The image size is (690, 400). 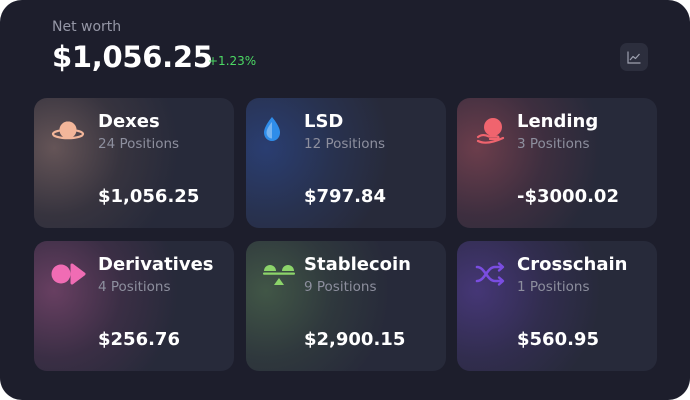 What do you see at coordinates (149, 196) in the screenshot?
I see `card-amount: $1,056.25` at bounding box center [149, 196].